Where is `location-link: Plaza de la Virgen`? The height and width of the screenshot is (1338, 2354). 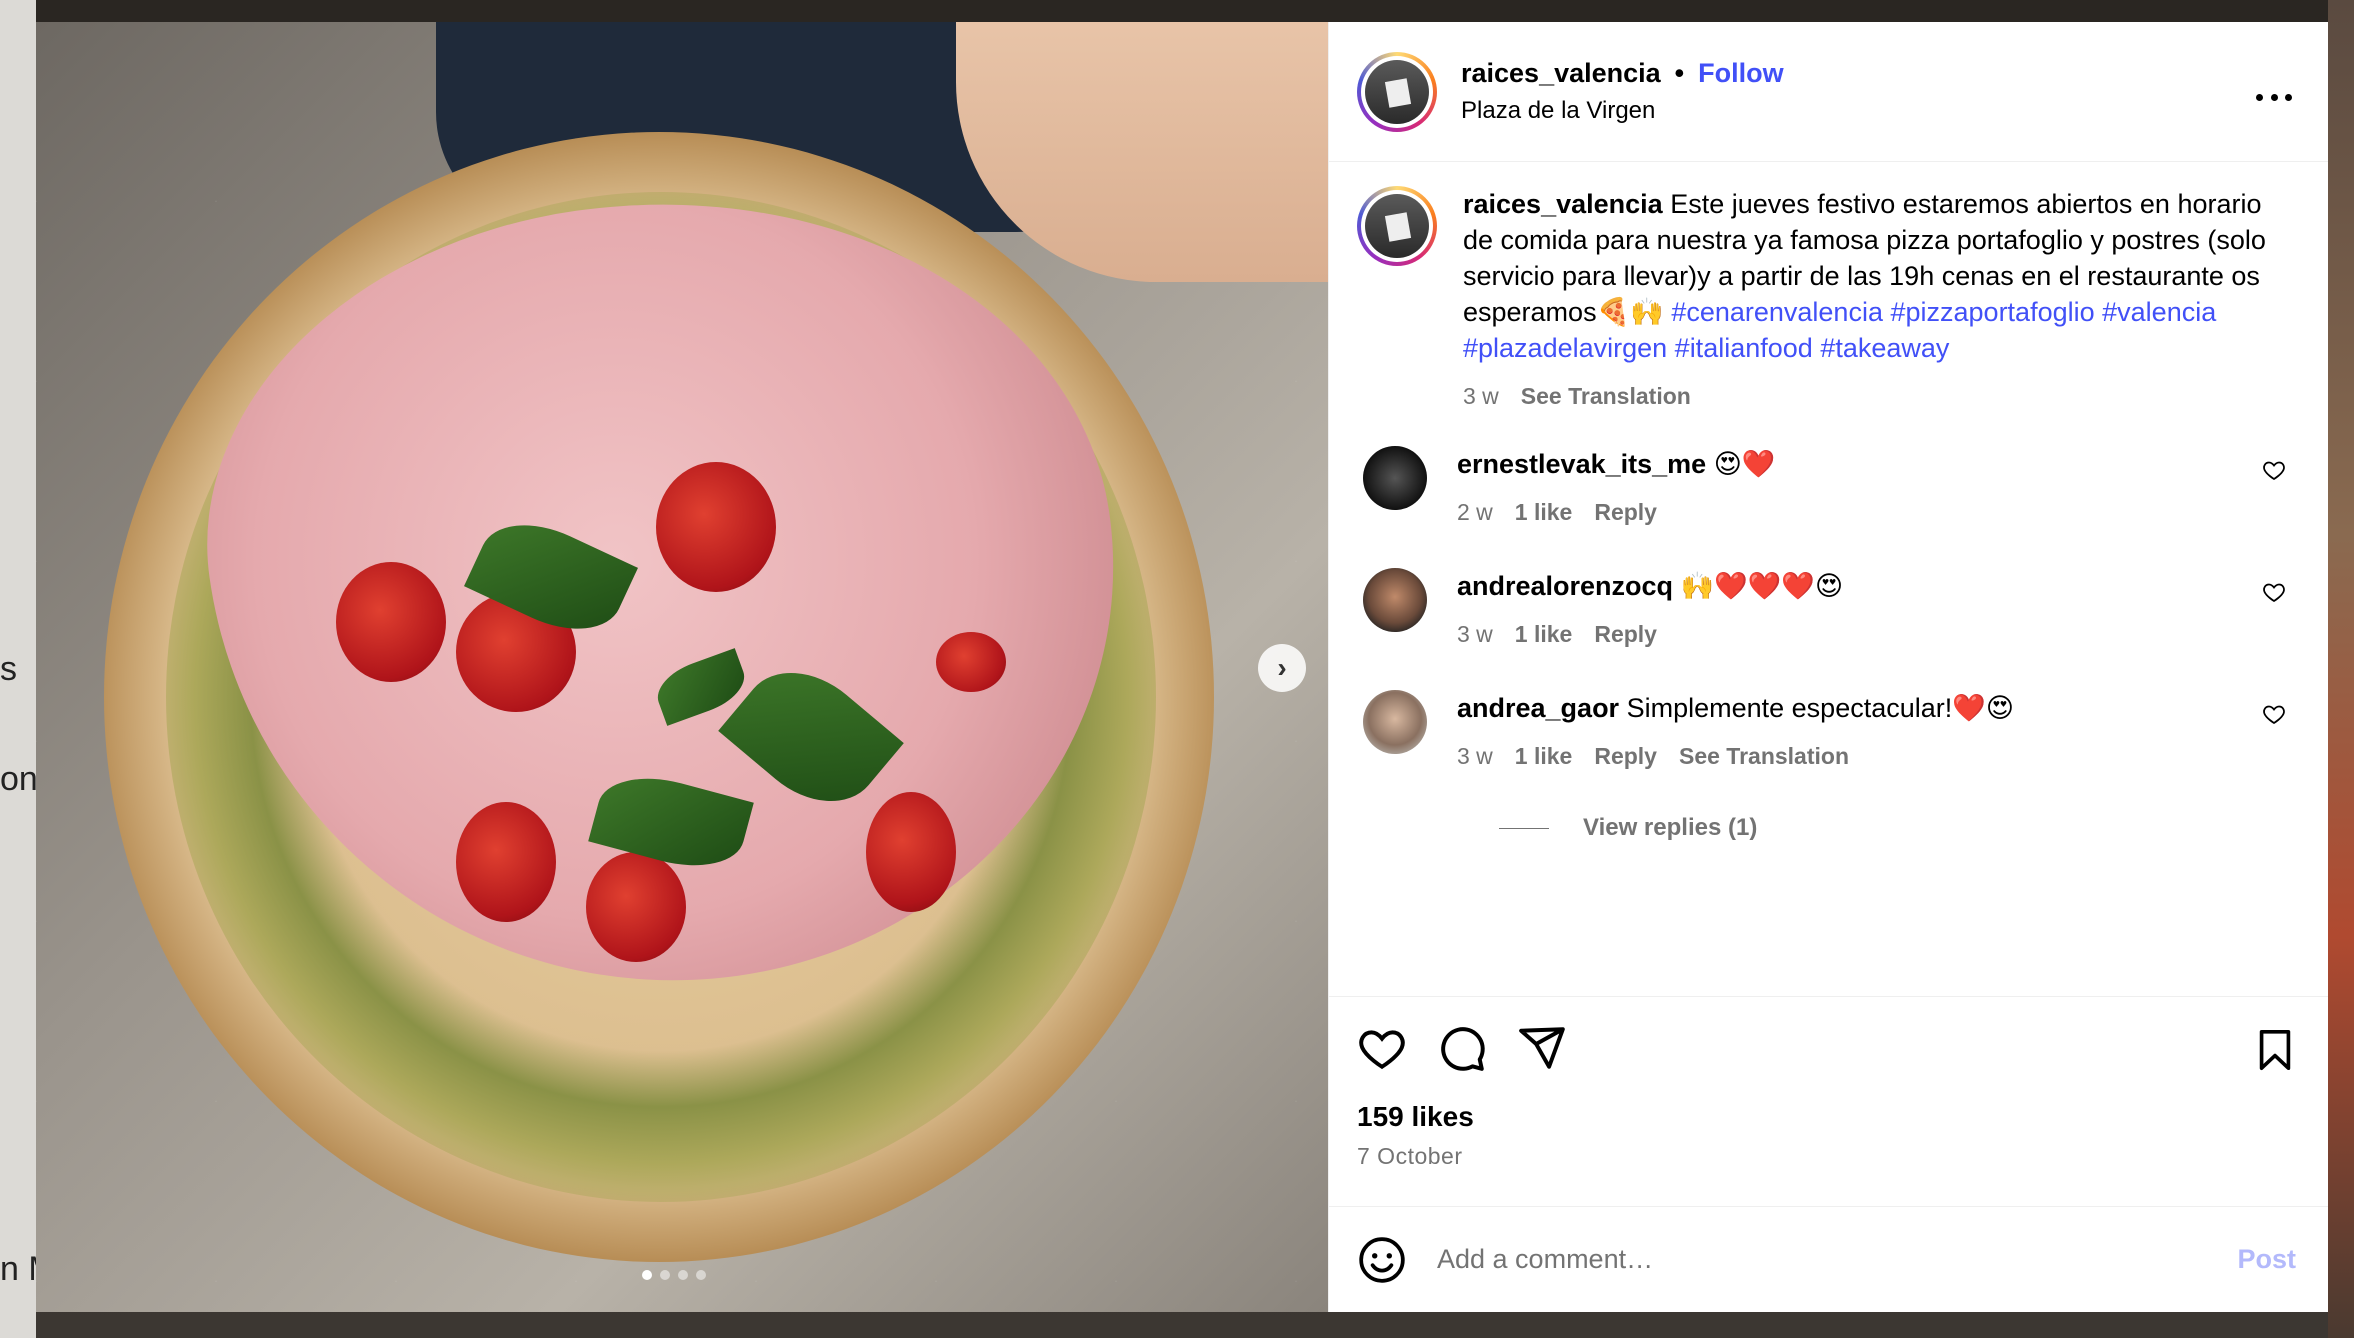
location-link: Plaza de la Virgen is located at coordinates (1622, 111).